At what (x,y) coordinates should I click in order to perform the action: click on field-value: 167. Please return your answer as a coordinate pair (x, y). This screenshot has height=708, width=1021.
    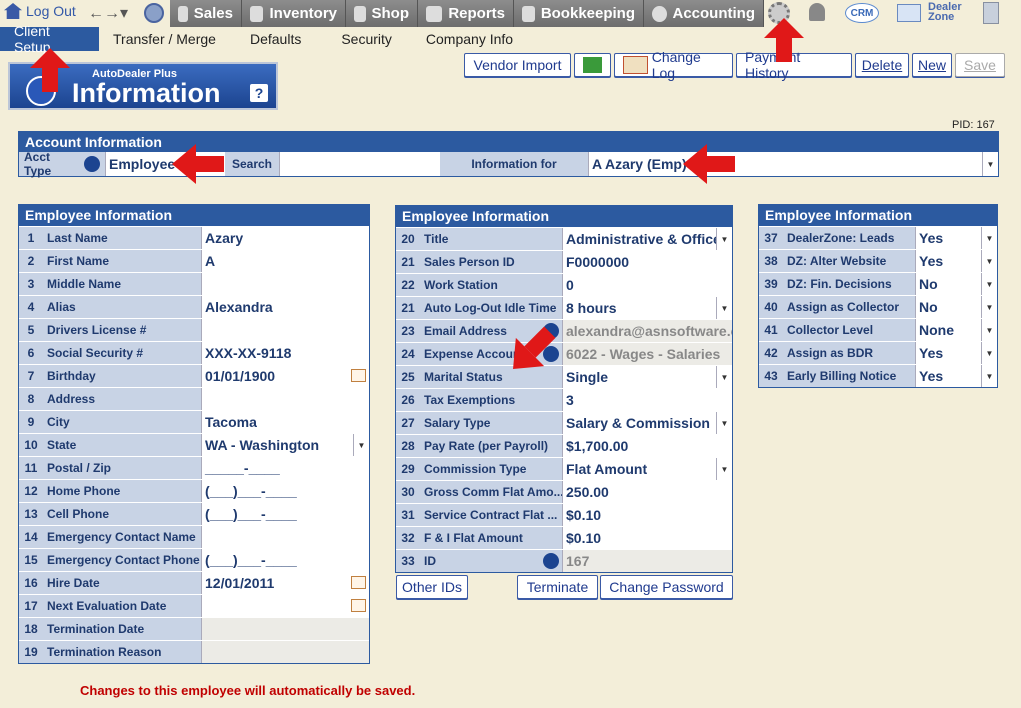
    Looking at the image, I should click on (647, 561).